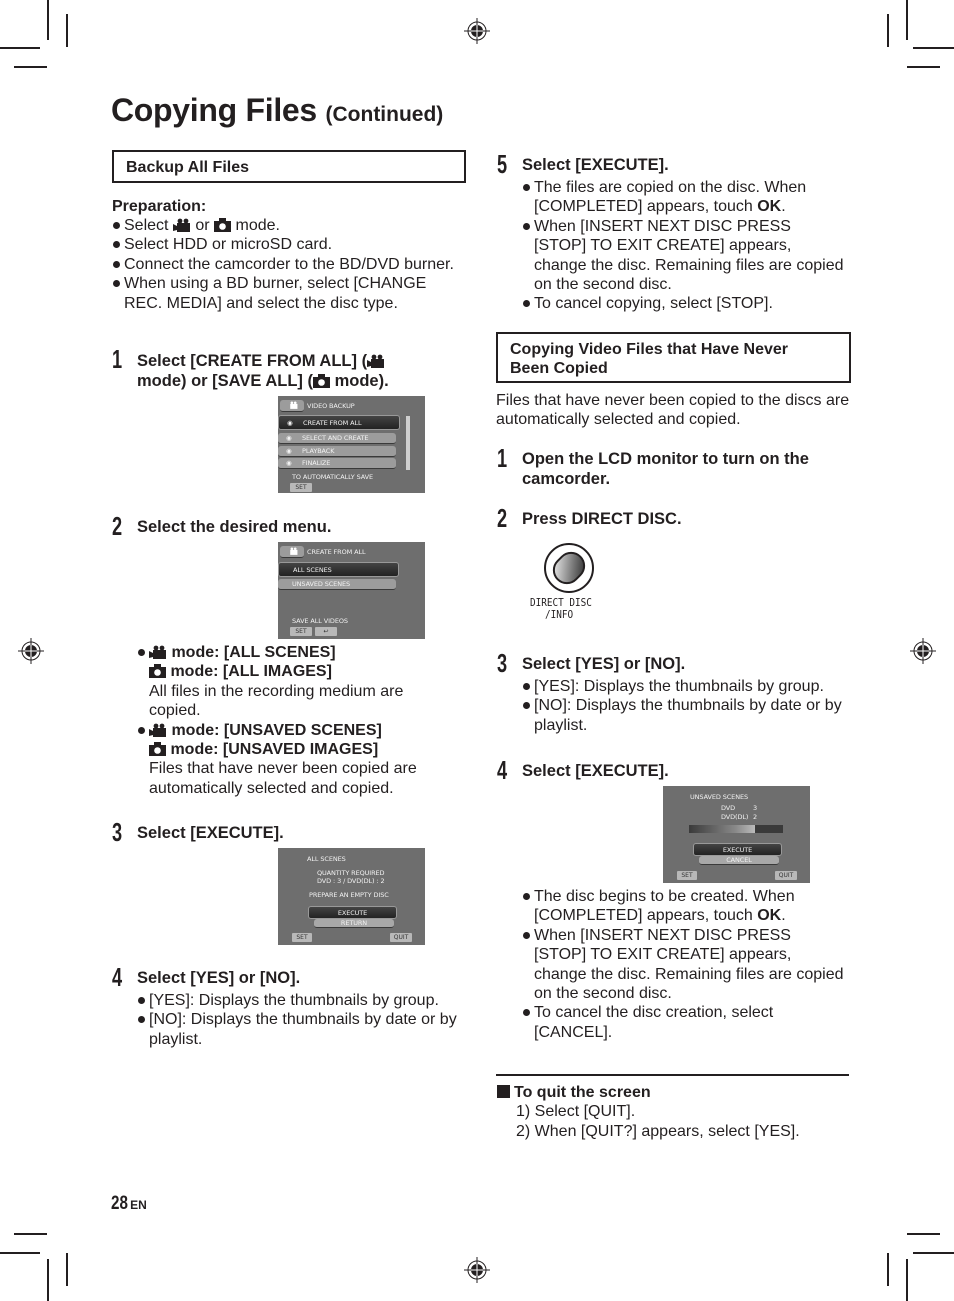 The image size is (954, 1301). What do you see at coordinates (289, 438) in the screenshot?
I see `disc-icon: ◉` at bounding box center [289, 438].